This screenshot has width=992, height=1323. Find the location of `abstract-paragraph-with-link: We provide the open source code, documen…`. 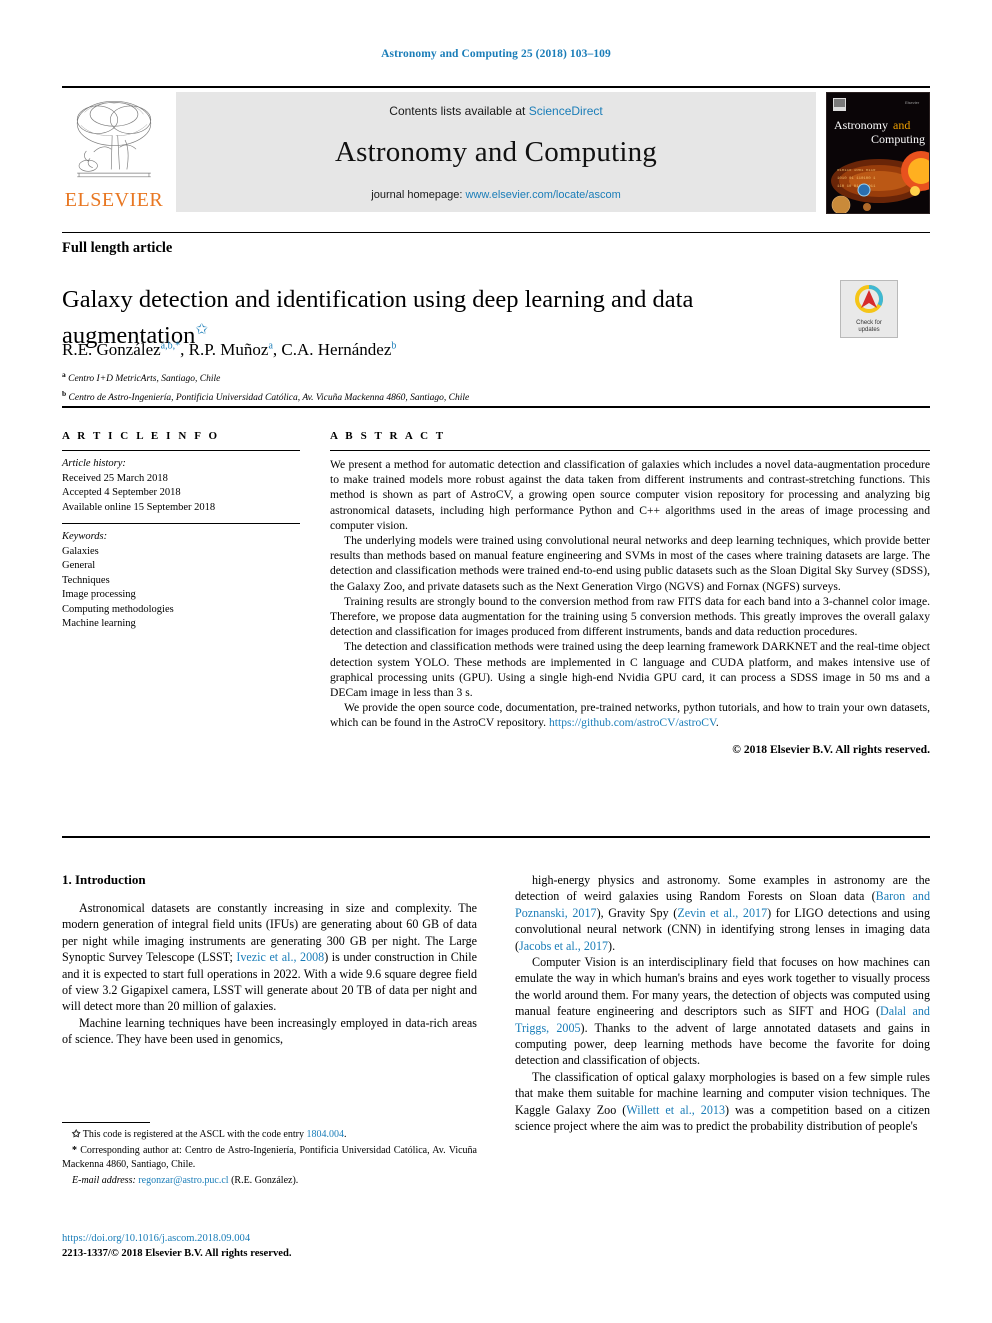

abstract-paragraph-with-link: We provide the open source code, documen… is located at coordinates (630, 715).